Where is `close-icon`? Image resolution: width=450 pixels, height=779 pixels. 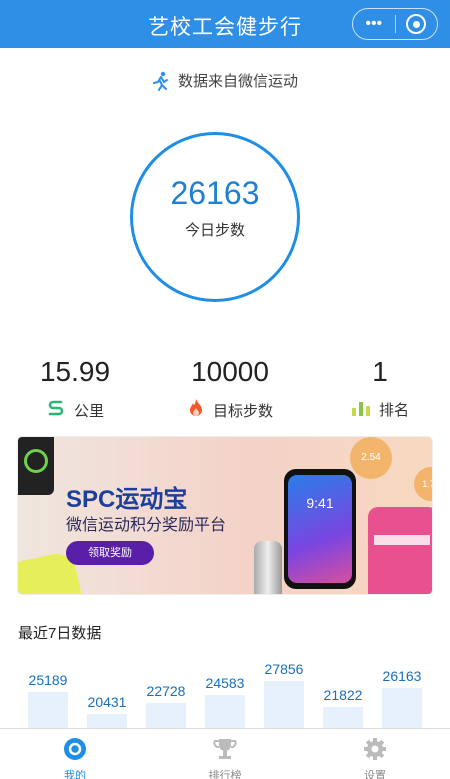
close-icon is located at coordinates (416, 24).